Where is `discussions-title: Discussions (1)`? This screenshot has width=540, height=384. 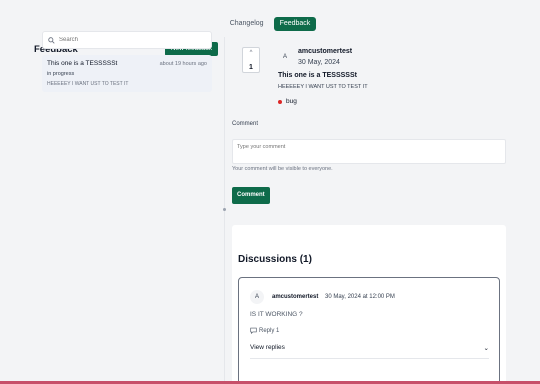 discussions-title: Discussions (1) is located at coordinates (275, 259).